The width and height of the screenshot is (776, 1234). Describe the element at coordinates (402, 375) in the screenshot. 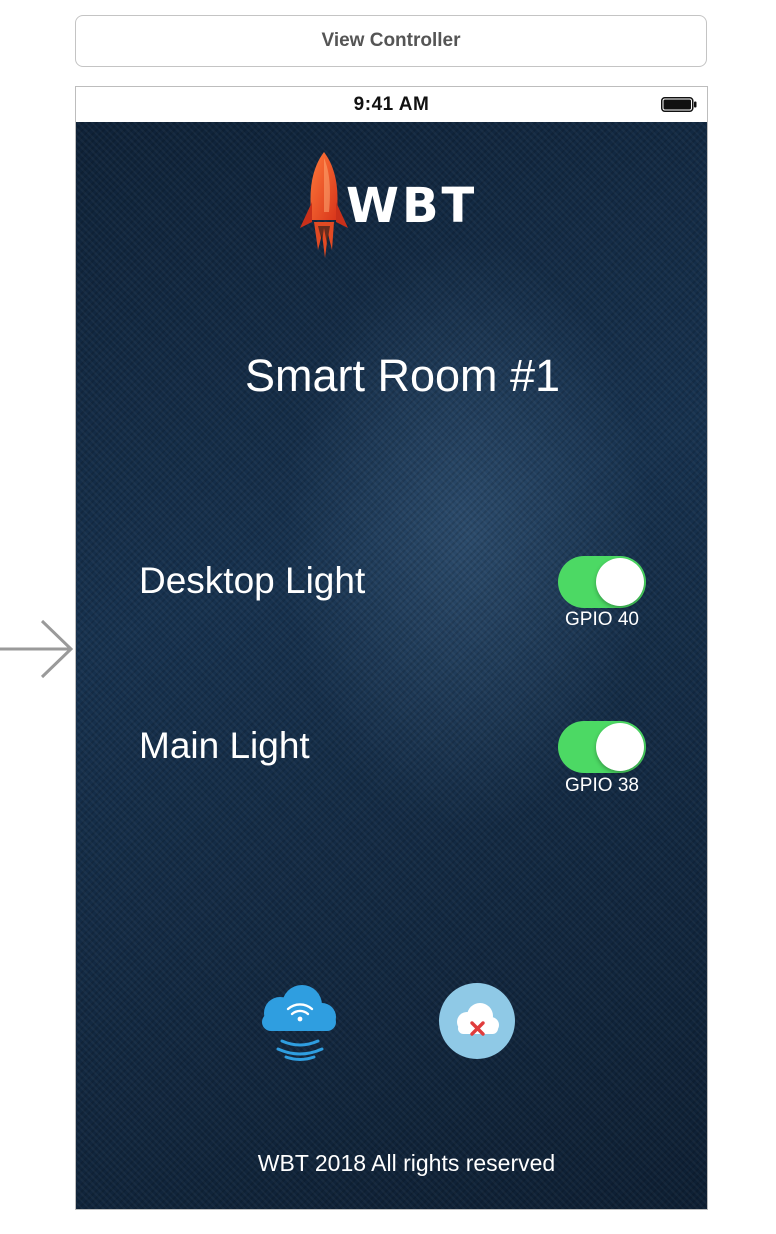

I see `page-title: Smart Room #1` at that location.